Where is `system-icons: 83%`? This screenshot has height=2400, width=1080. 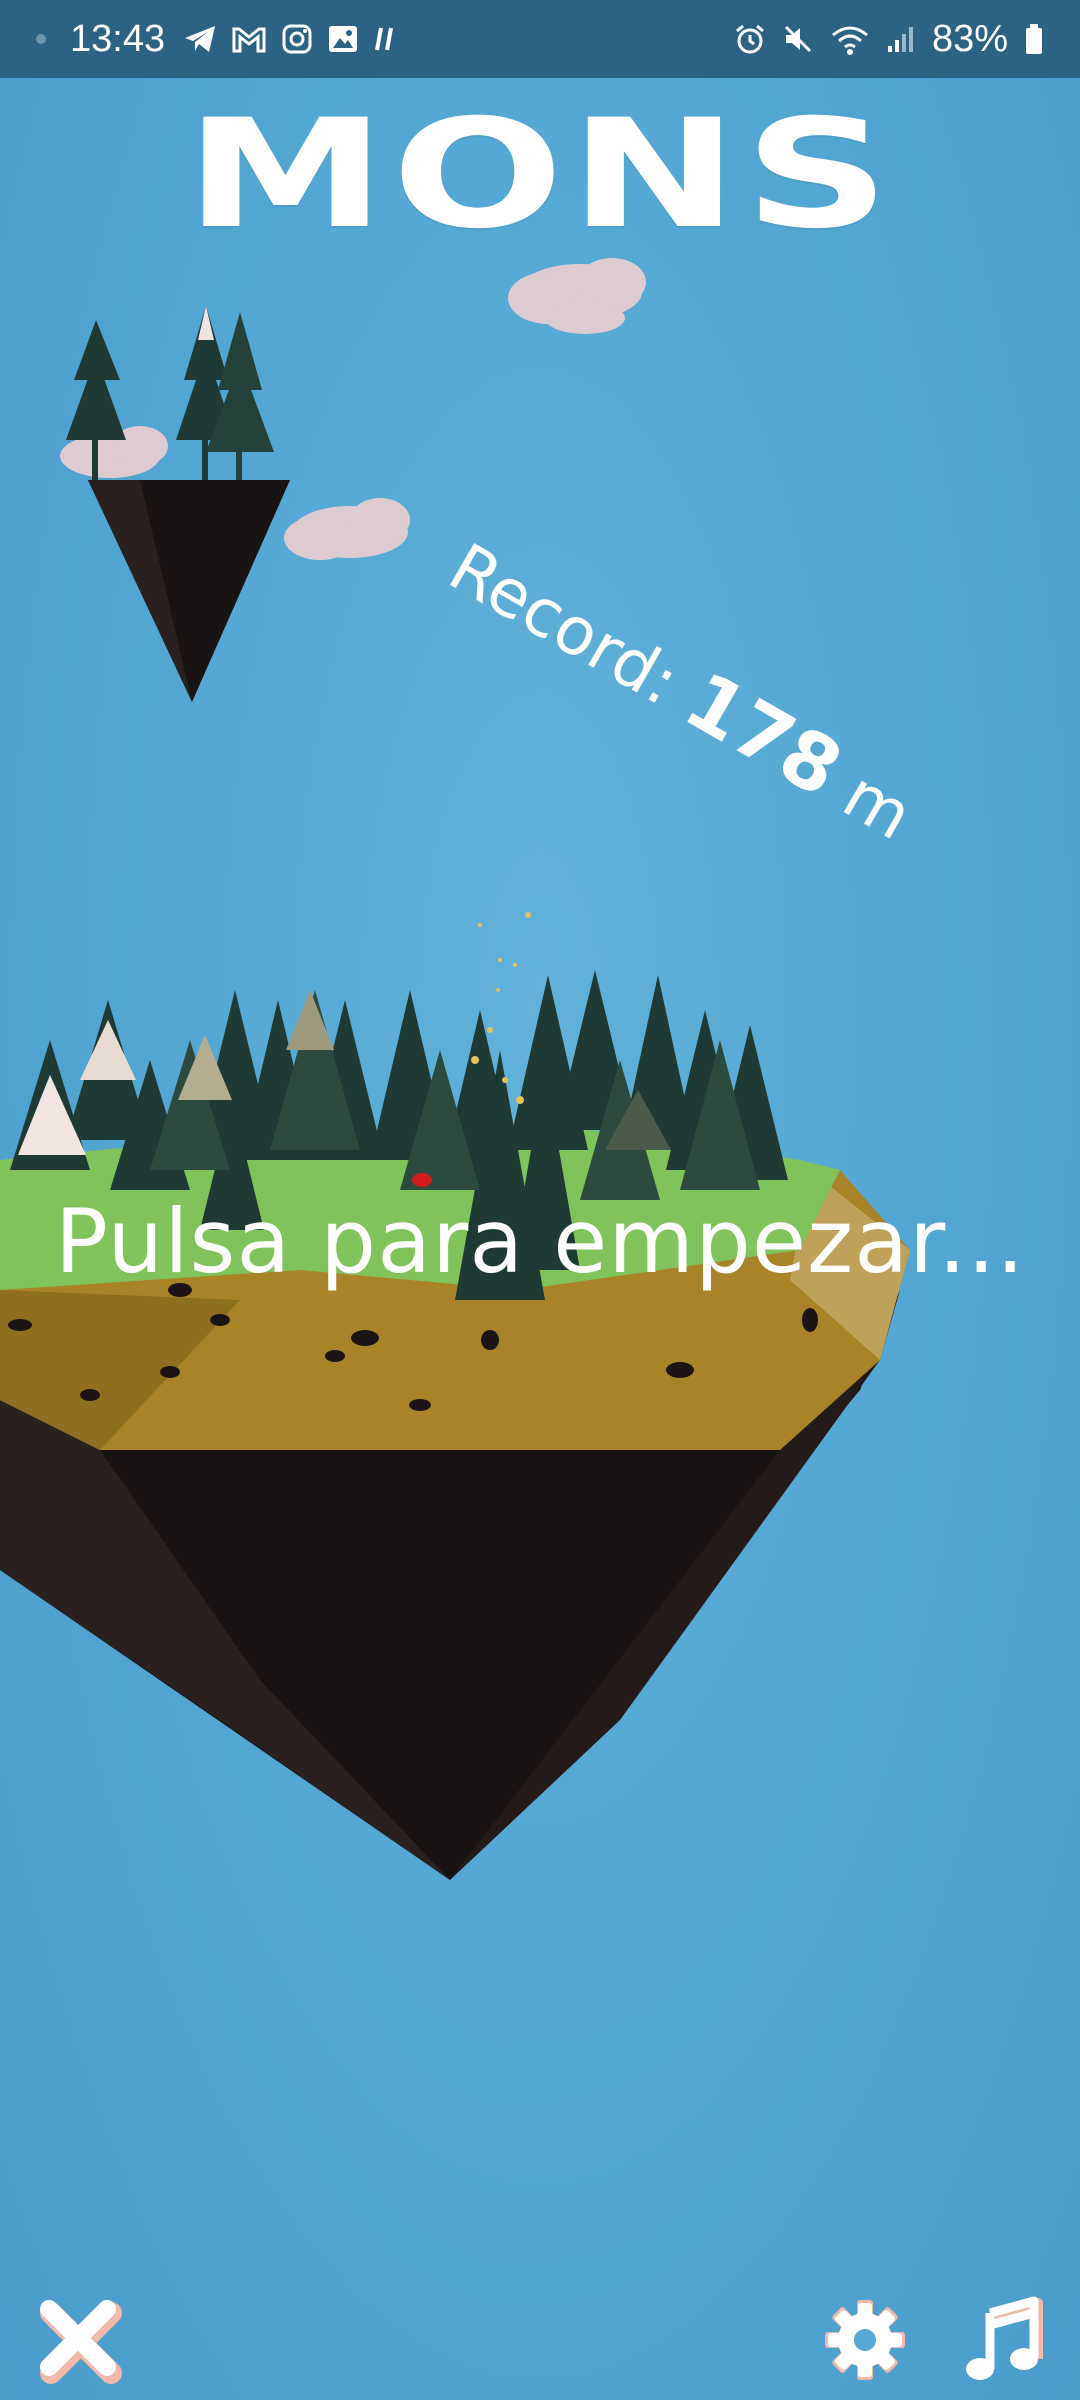
system-icons: 83% is located at coordinates (889, 39).